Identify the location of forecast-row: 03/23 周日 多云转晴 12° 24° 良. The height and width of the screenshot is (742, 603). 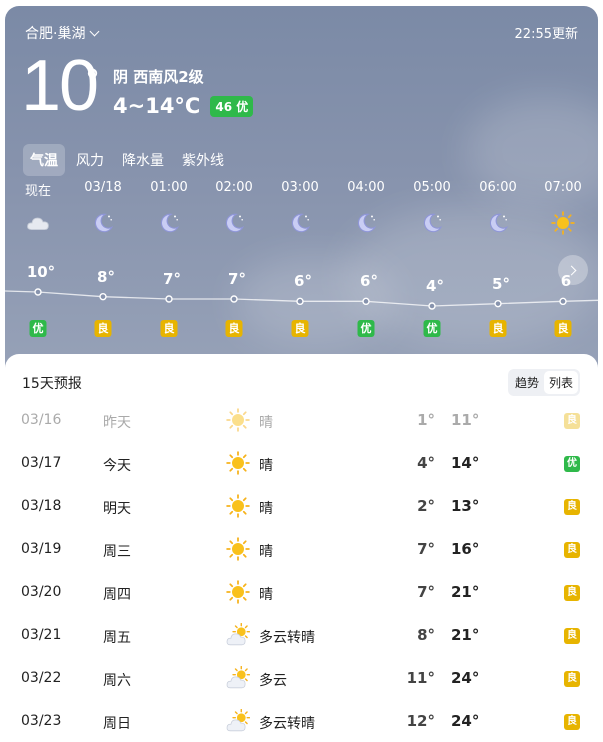
(301, 722).